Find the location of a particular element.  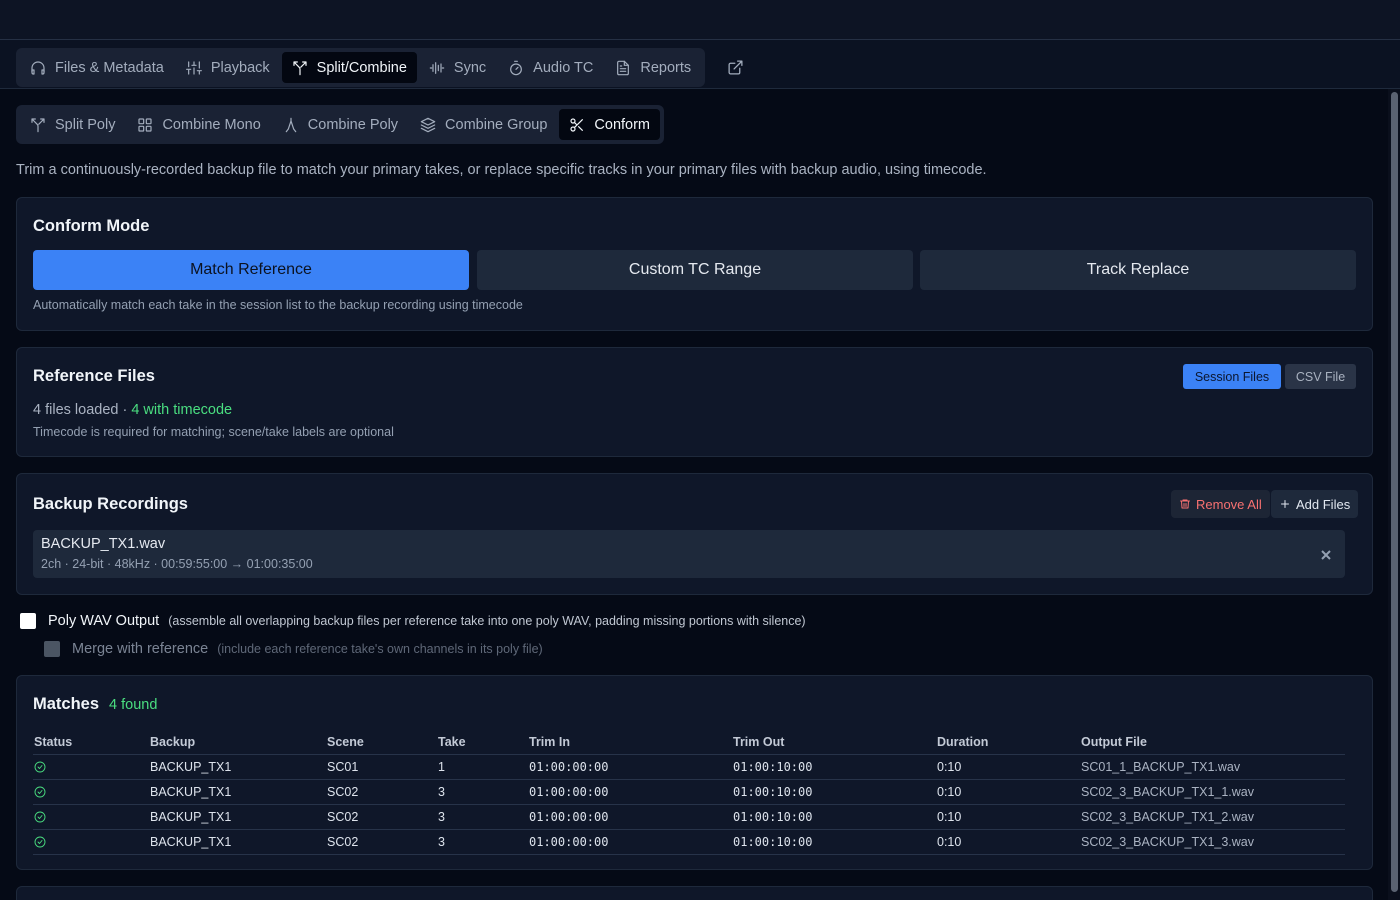

csv-file-toggle: CSV File is located at coordinates (1320, 376).